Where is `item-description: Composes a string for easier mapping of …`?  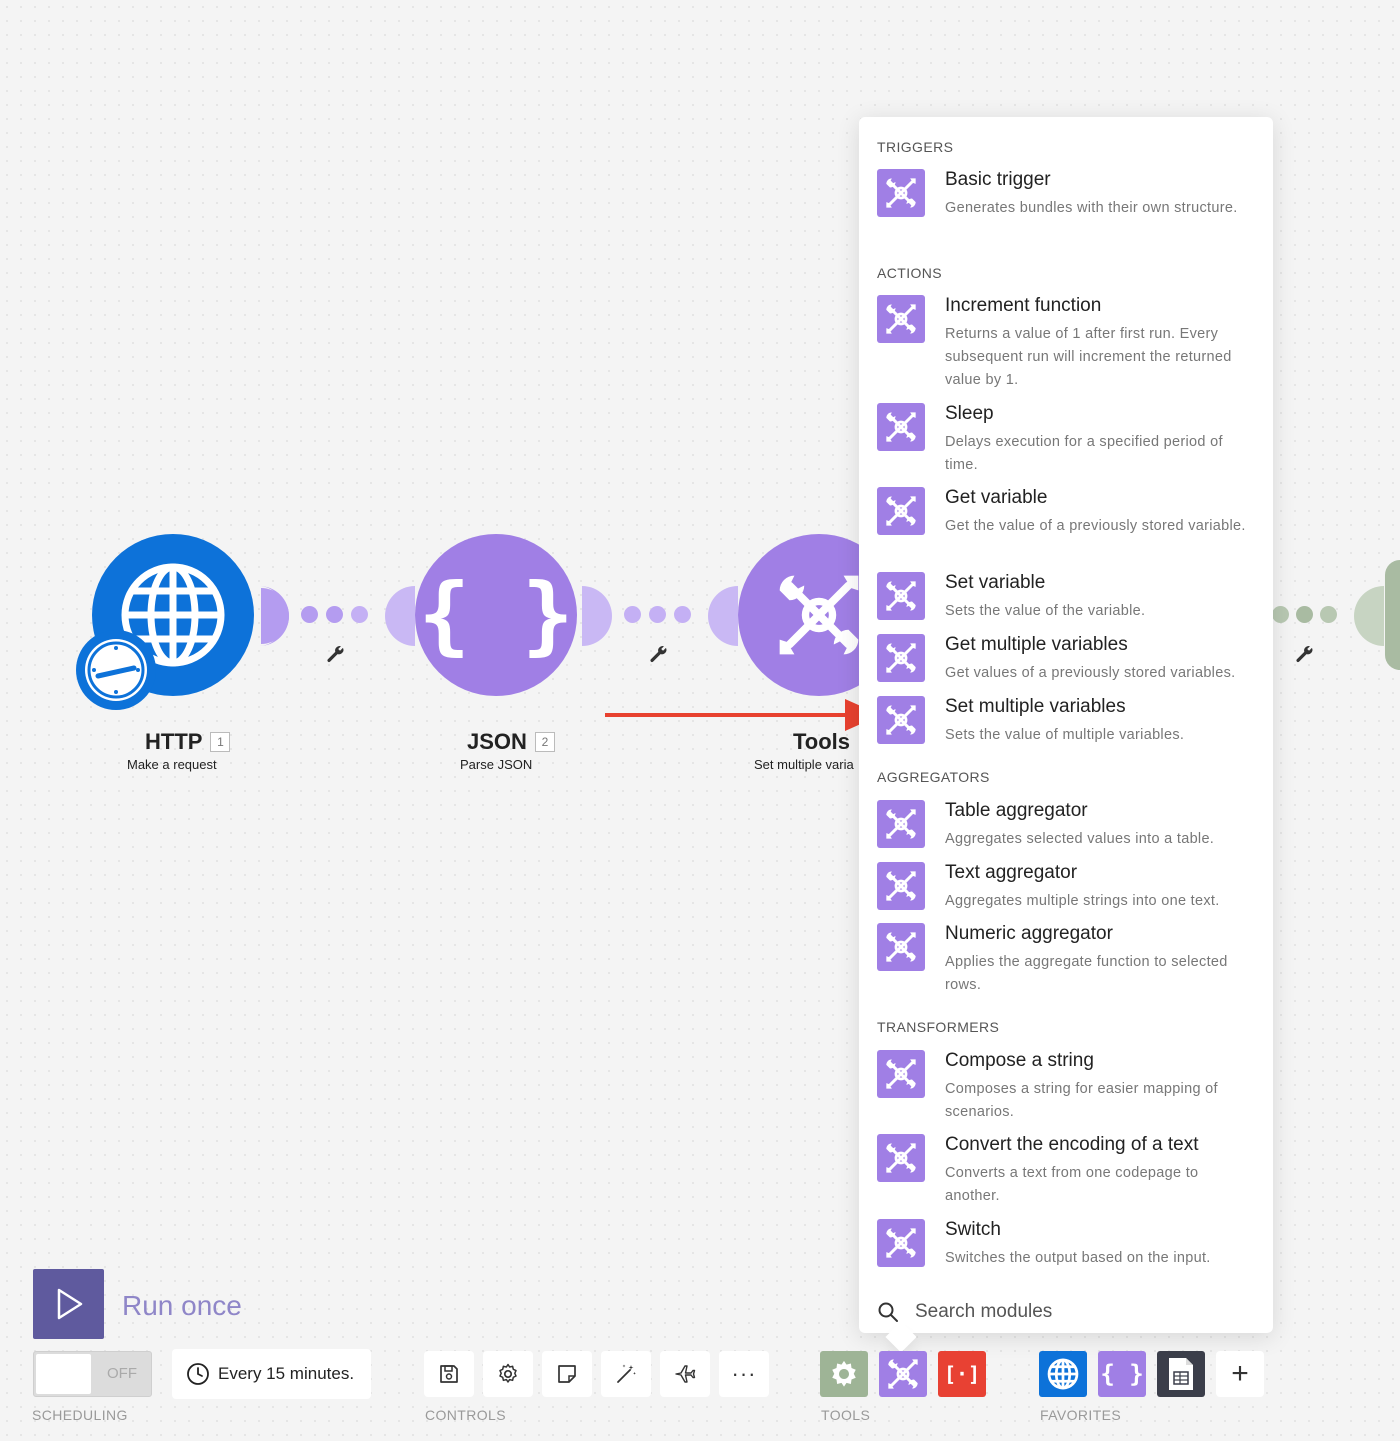
item-description: Composes a string for easier mapping of … is located at coordinates (1081, 1100).